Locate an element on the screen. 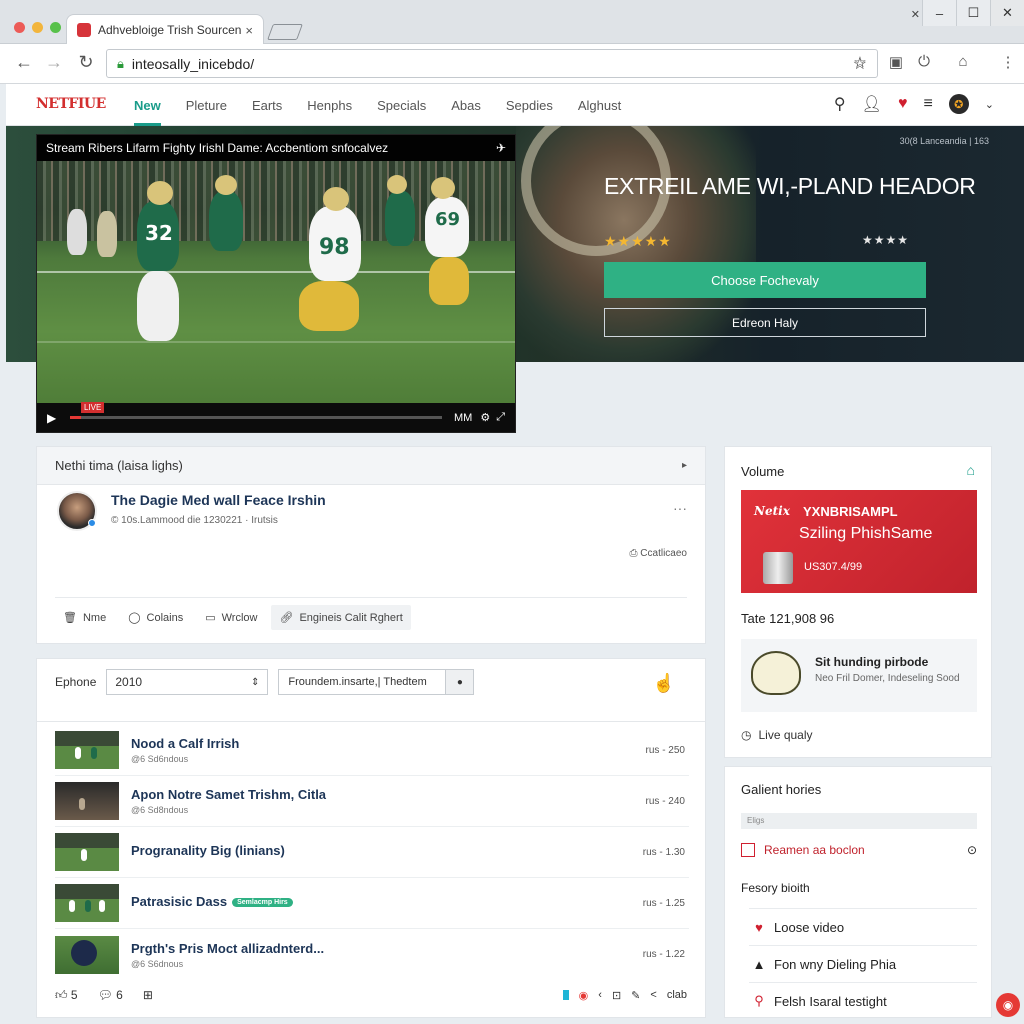  search-input: Froundem.insarte,| Thedtem ● is located at coordinates (376, 682).